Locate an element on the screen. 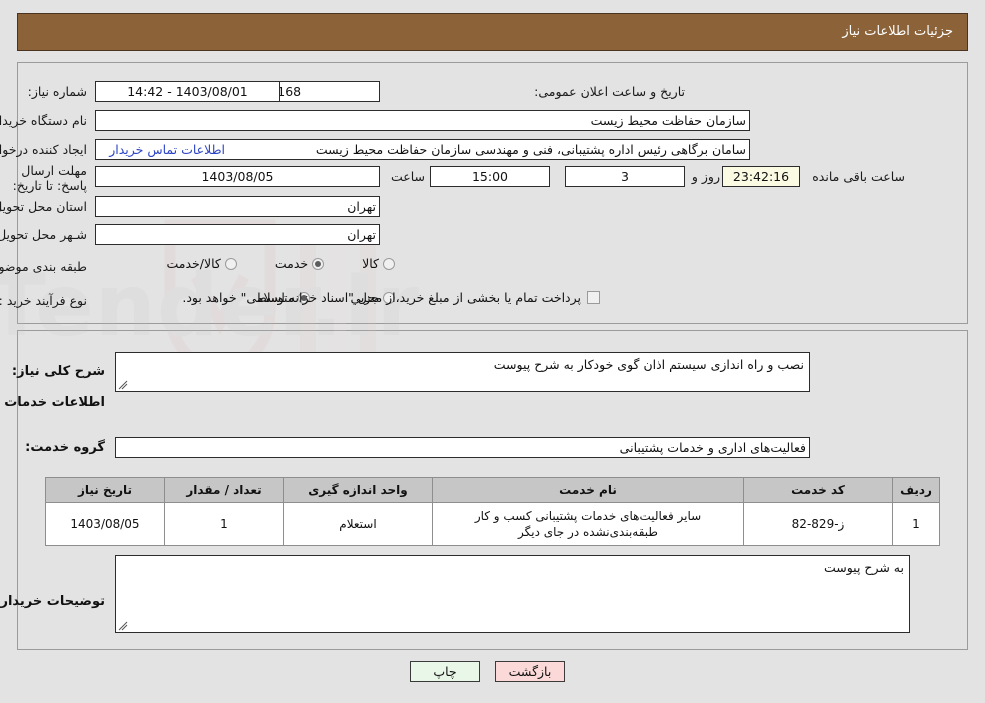  resize-grip-icon is located at coordinates (123, 385).